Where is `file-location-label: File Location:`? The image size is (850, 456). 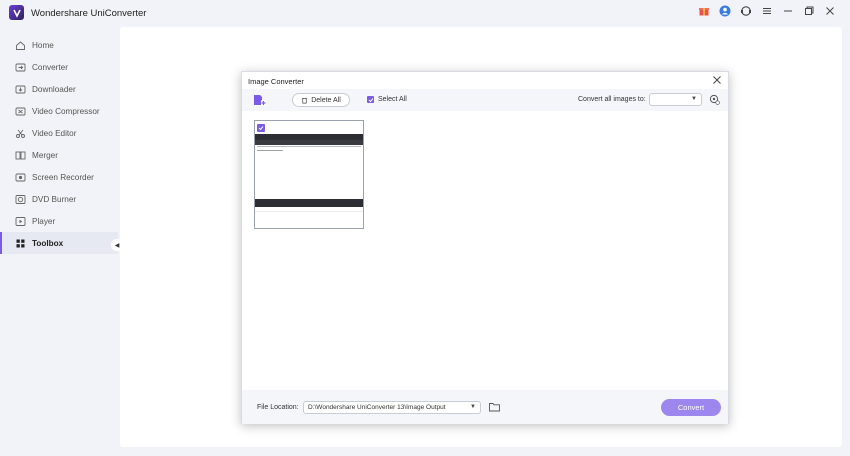
file-location-label: File Location: is located at coordinates (278, 407).